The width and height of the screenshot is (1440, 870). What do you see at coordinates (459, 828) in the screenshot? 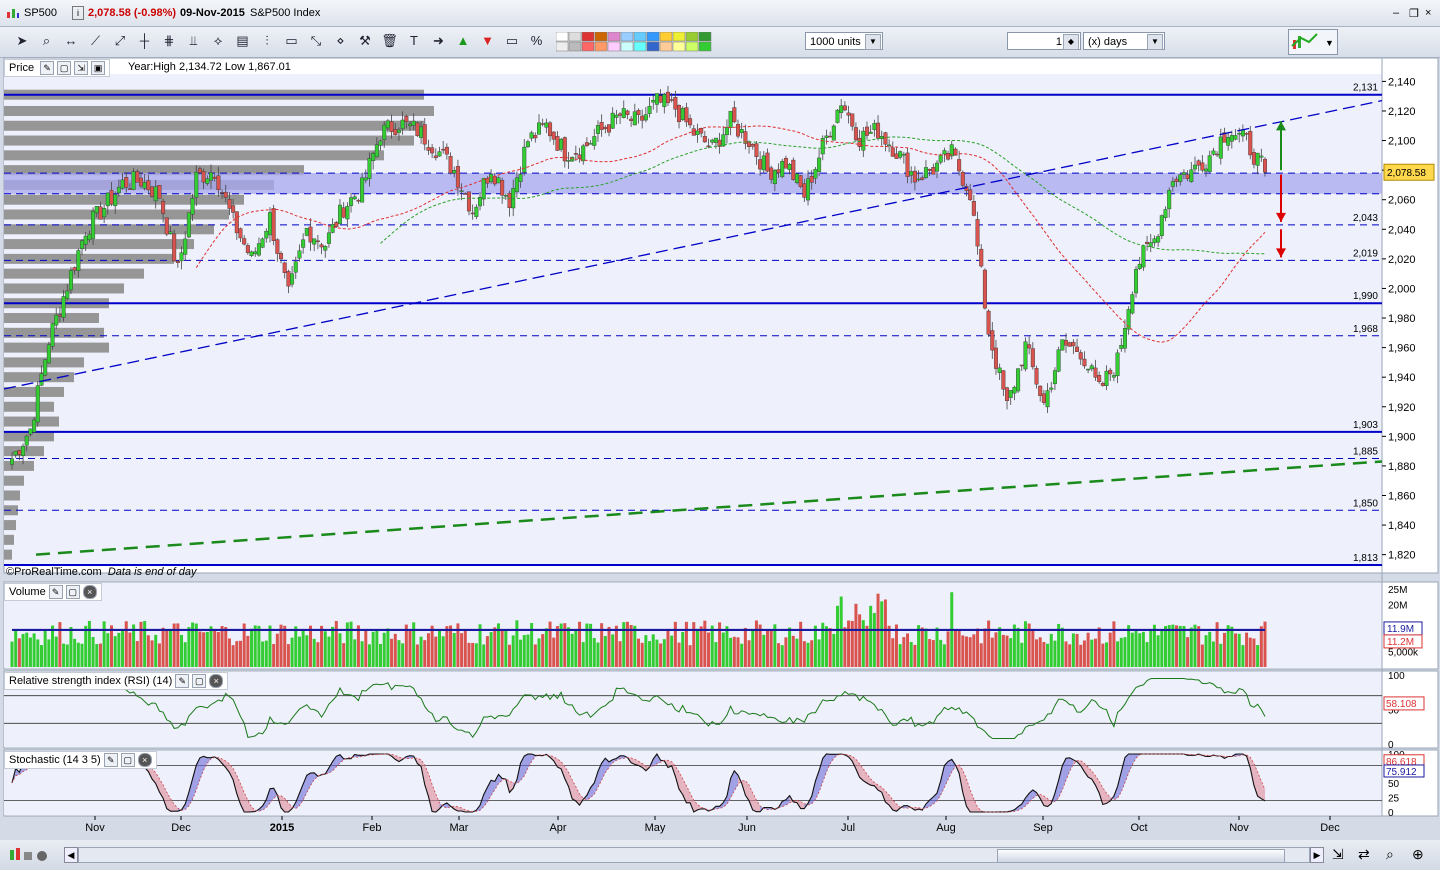
I see `x-tick-label: Mar` at bounding box center [459, 828].